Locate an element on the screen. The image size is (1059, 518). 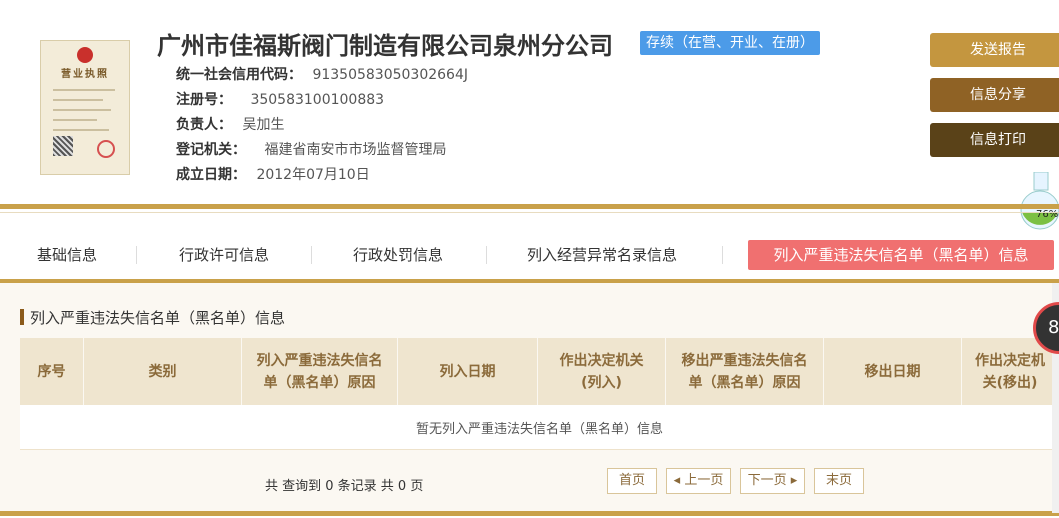
footer-divider is located at coordinates (529, 513).